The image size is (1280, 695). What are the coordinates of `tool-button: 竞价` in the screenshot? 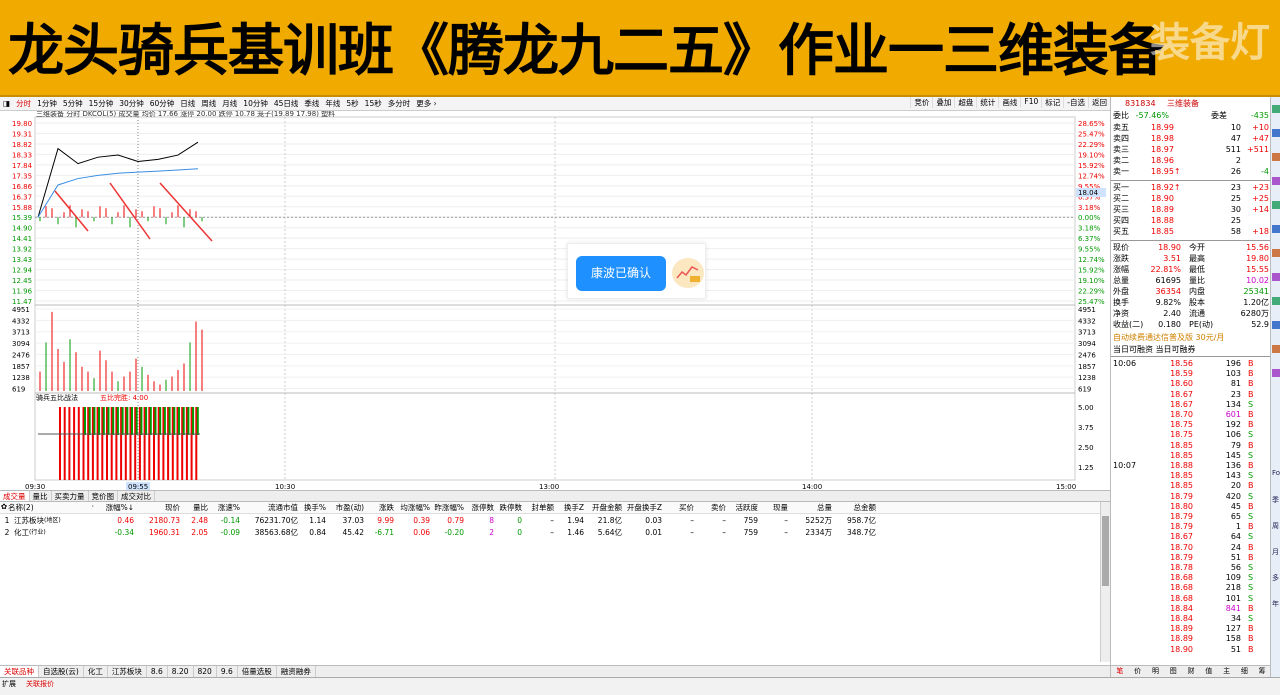 It's located at (921, 102).